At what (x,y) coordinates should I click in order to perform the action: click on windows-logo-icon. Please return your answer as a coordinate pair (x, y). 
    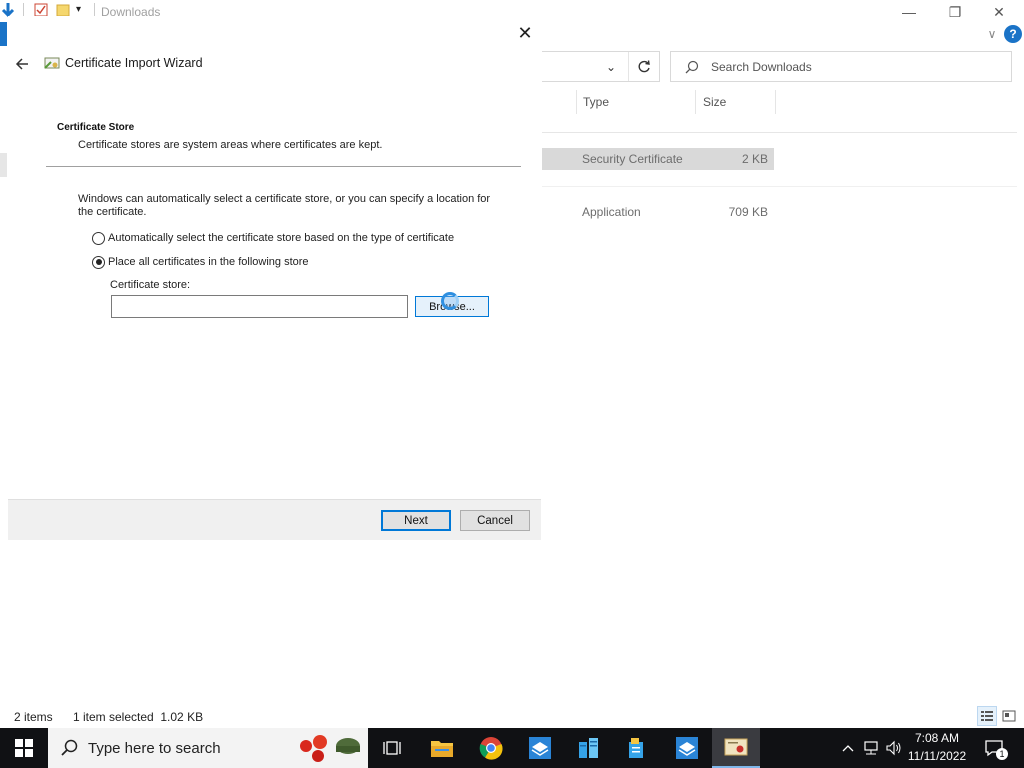
    Looking at the image, I should click on (24, 748).